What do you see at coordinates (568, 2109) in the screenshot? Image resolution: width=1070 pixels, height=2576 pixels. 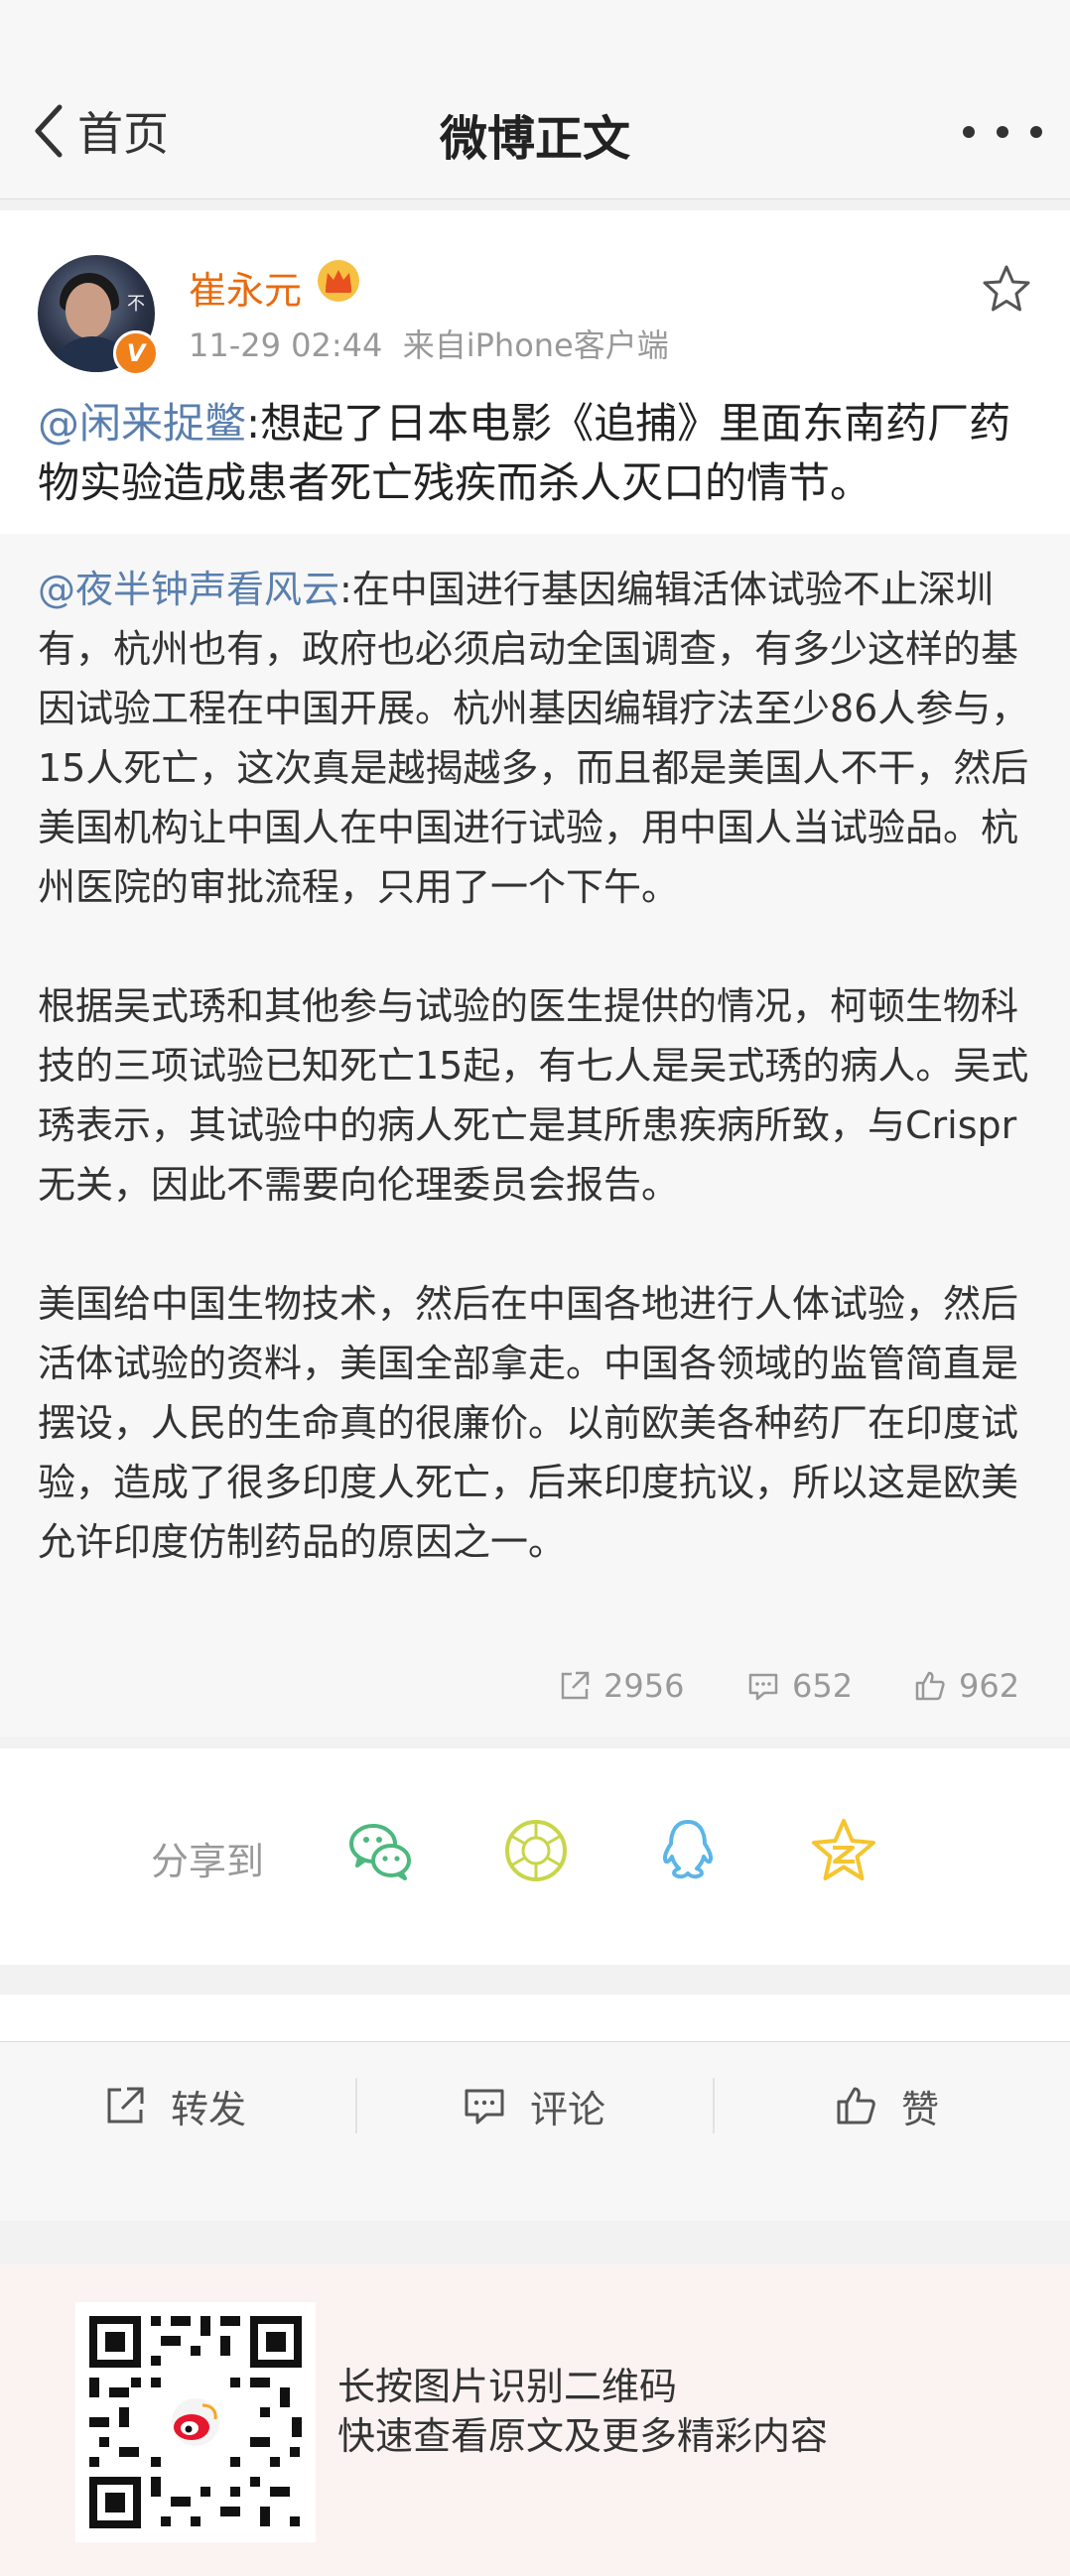 I see `comment-label: 评论` at bounding box center [568, 2109].